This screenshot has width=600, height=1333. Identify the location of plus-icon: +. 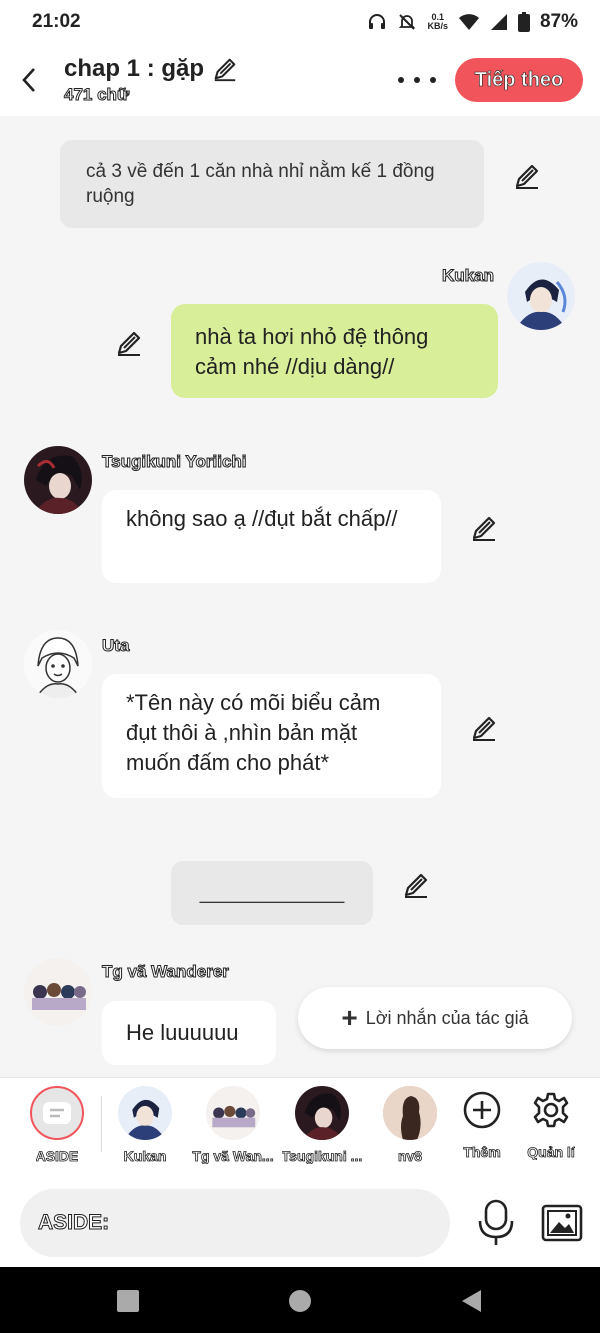
(349, 1017).